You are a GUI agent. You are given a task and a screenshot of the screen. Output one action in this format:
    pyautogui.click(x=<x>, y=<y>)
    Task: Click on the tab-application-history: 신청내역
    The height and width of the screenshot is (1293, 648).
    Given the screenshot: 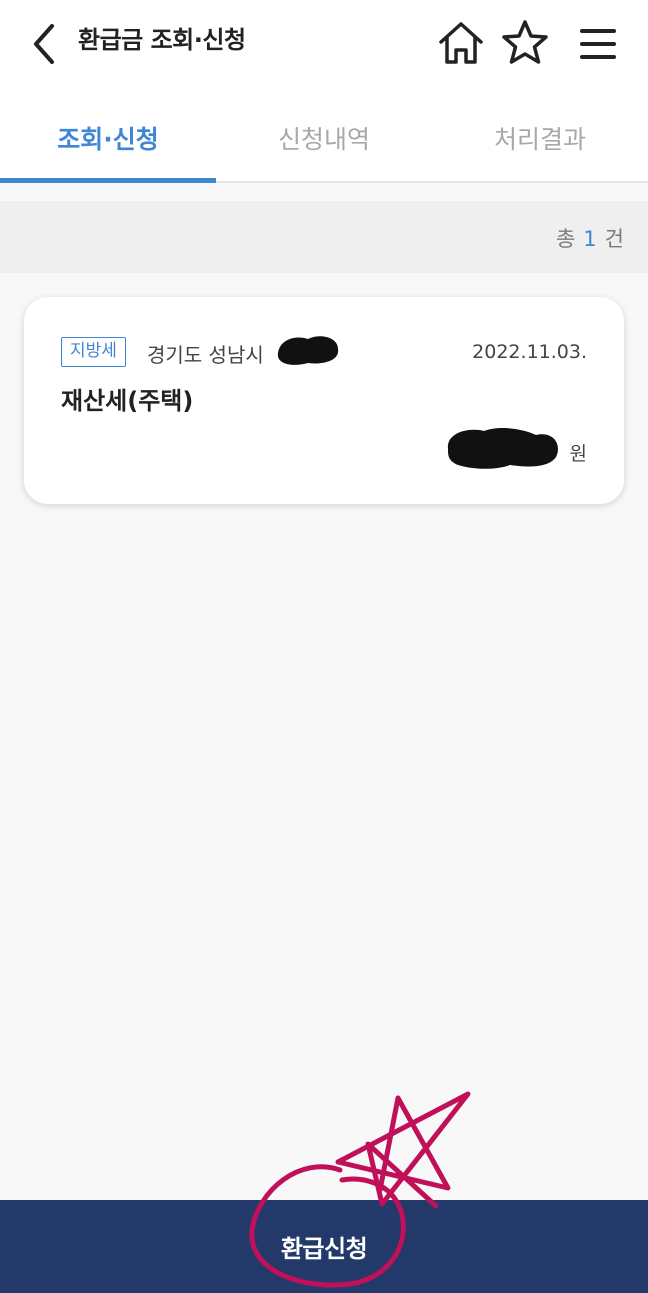 What is the action you would take?
    pyautogui.click(x=324, y=137)
    